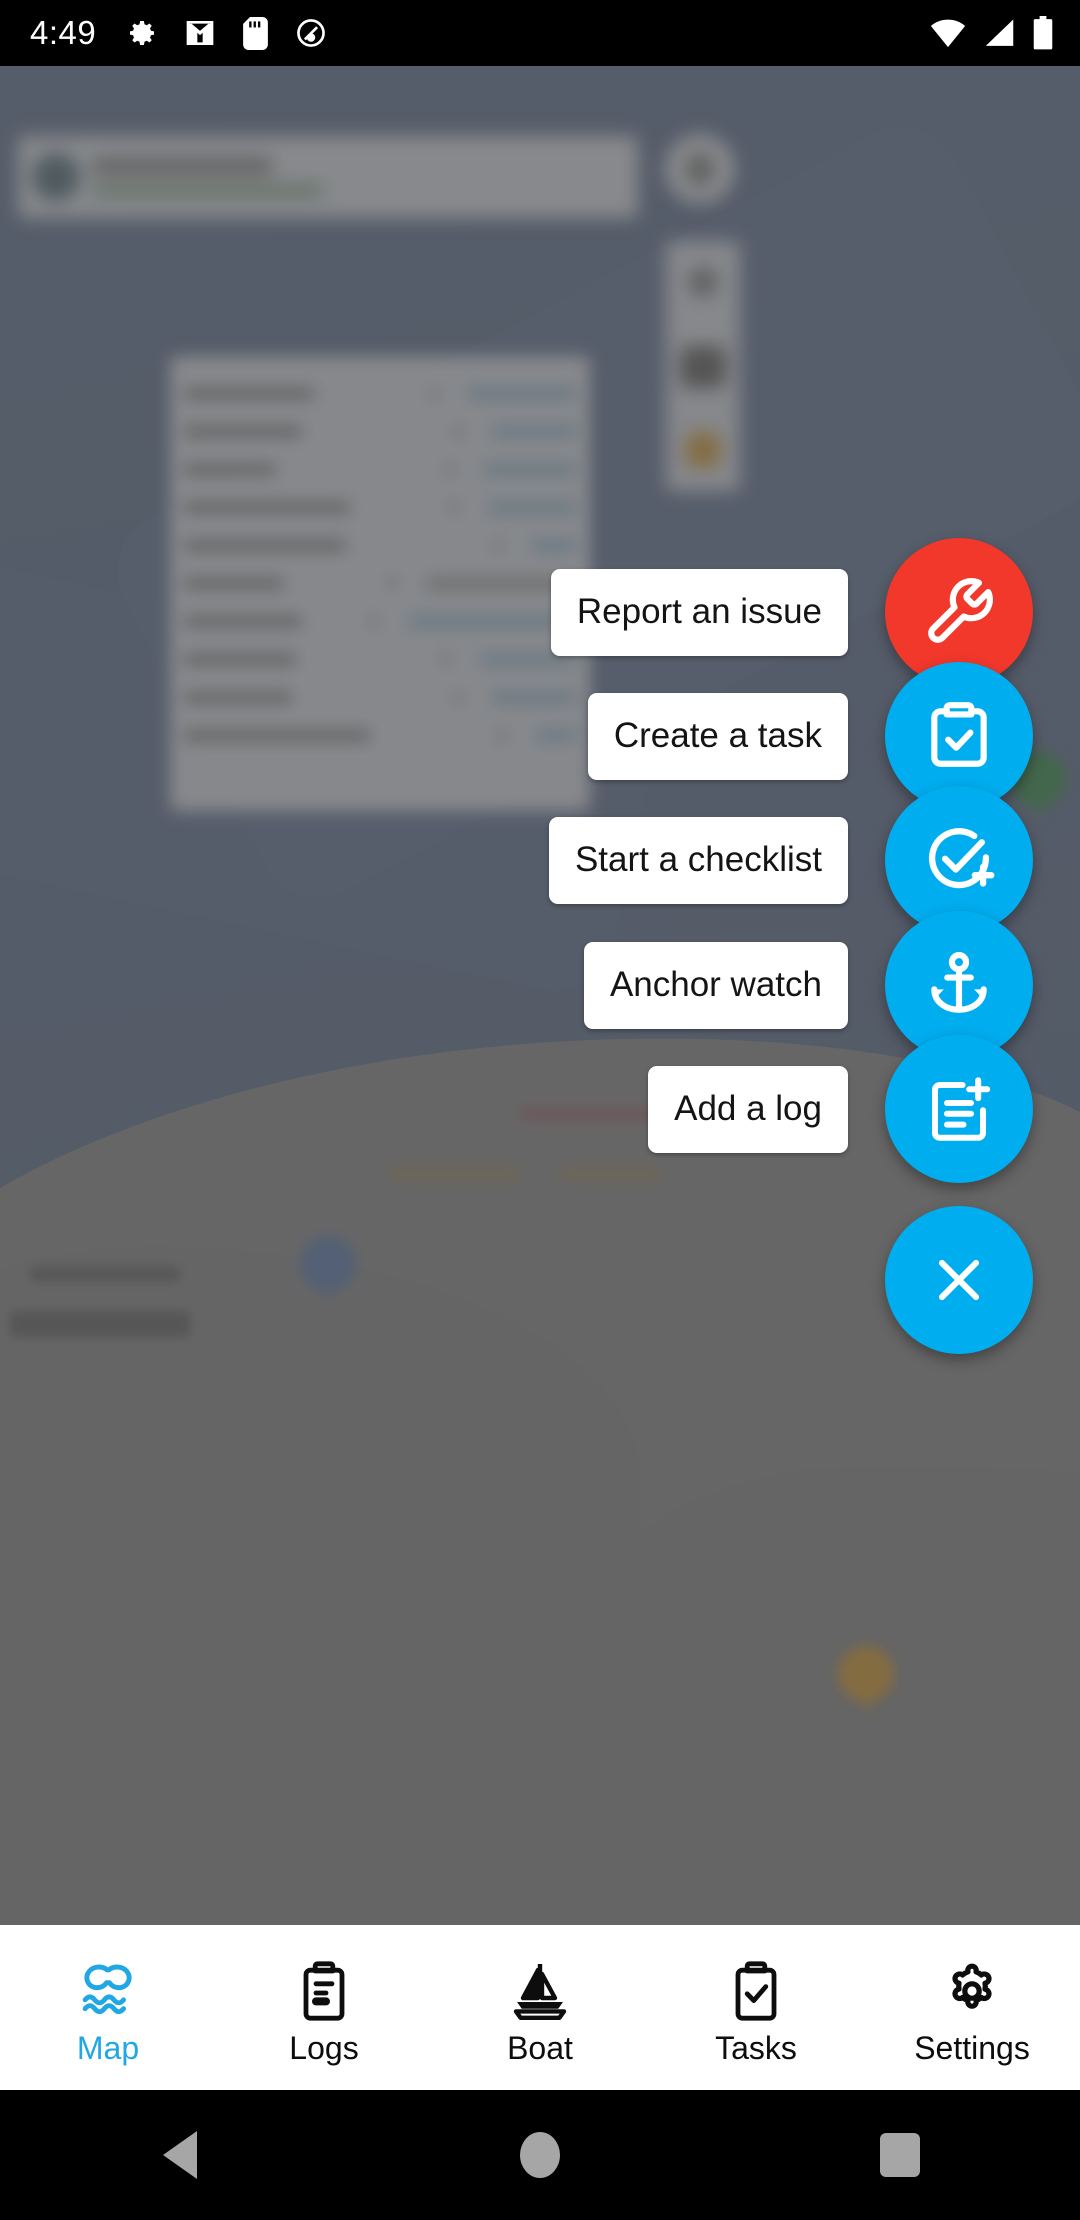 This screenshot has height=2220, width=1080. I want to click on square-recents-icon, so click(900, 2155).